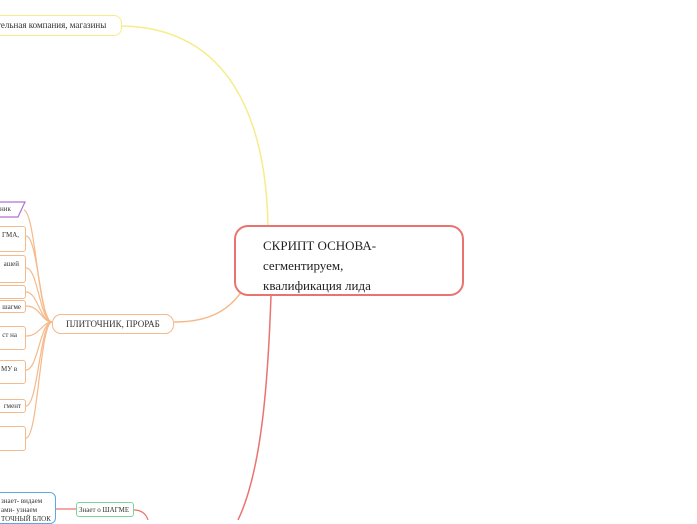  I want to click on central-line-1: СКРИПТ ОСНОВА-, so click(320, 245).